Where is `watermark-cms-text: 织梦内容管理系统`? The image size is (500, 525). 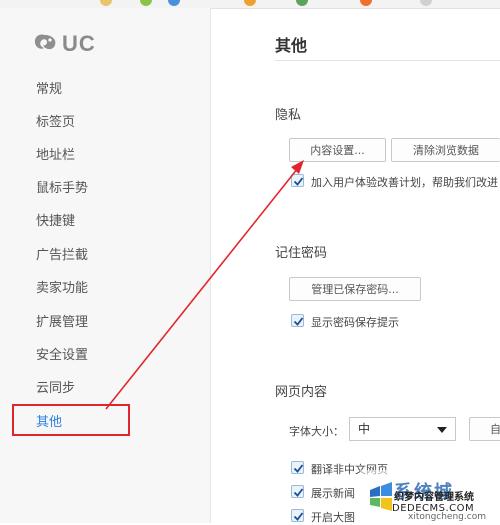 watermark-cms-text: 织梦内容管理系统 is located at coordinates (434, 497).